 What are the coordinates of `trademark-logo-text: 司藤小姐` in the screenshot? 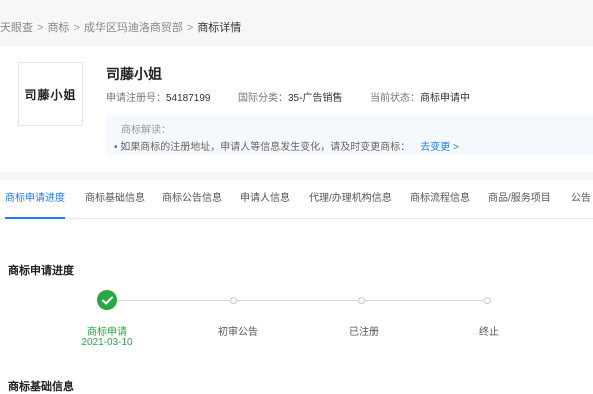 It's located at (50, 94).